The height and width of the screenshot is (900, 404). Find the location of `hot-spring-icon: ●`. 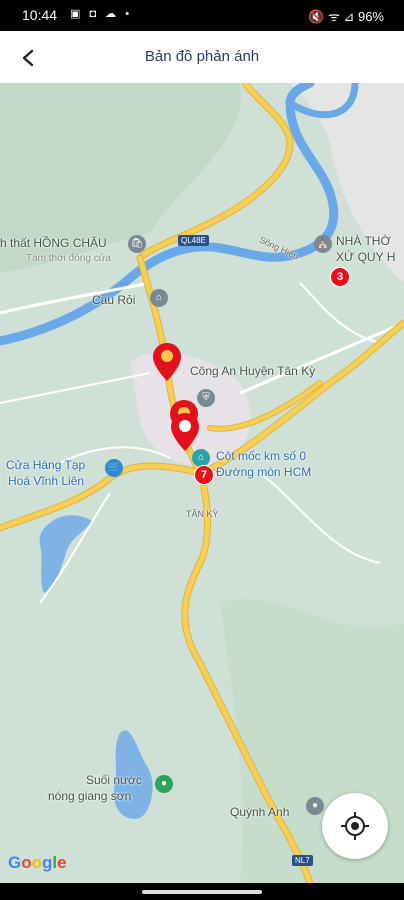

hot-spring-icon: ● is located at coordinates (164, 784).